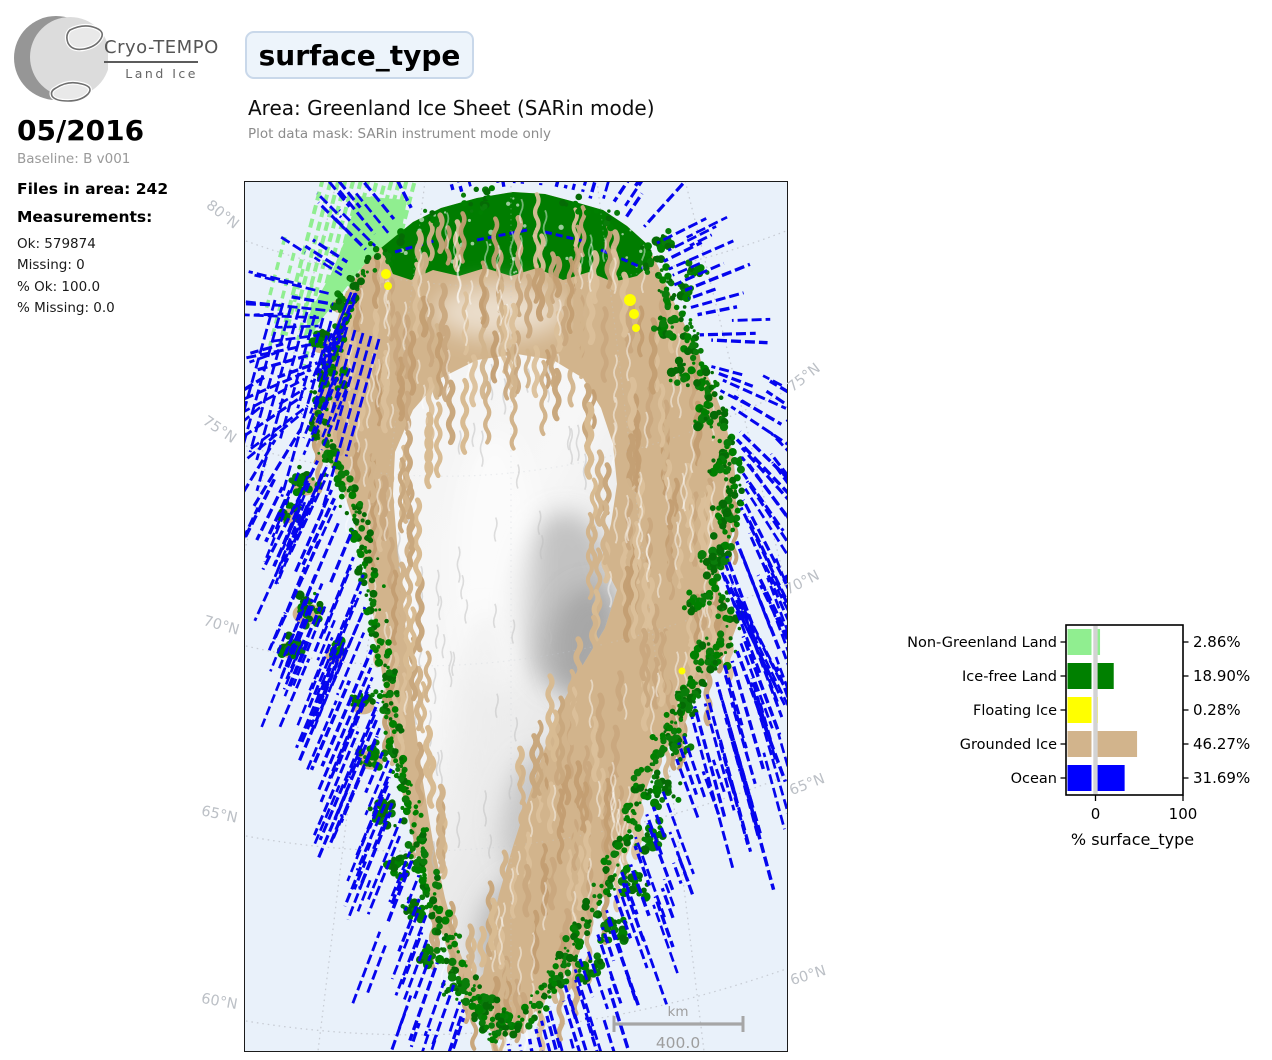 The image size is (1272, 1060). I want to click on variable-title-badge: surface_type, so click(359, 55).